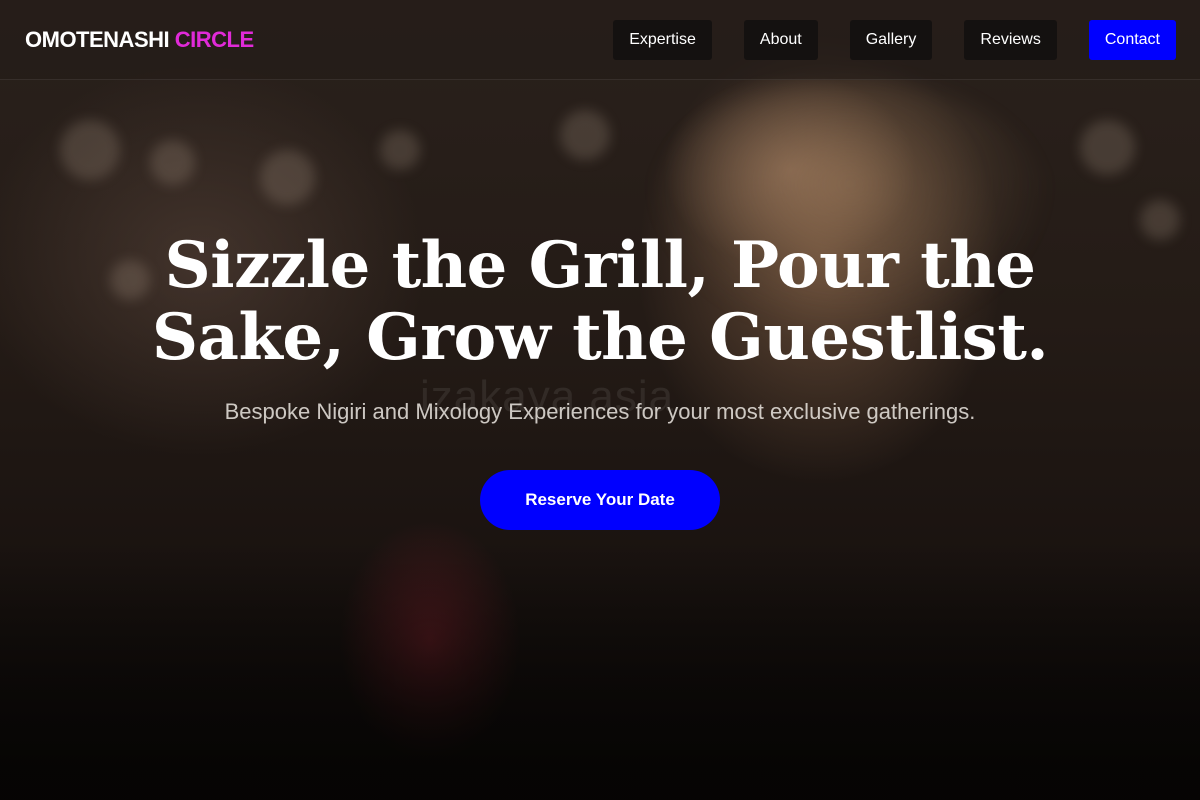 The width and height of the screenshot is (1200, 800). Describe the element at coordinates (1132, 39) in the screenshot. I see `nav-contact-button: Contact` at that location.